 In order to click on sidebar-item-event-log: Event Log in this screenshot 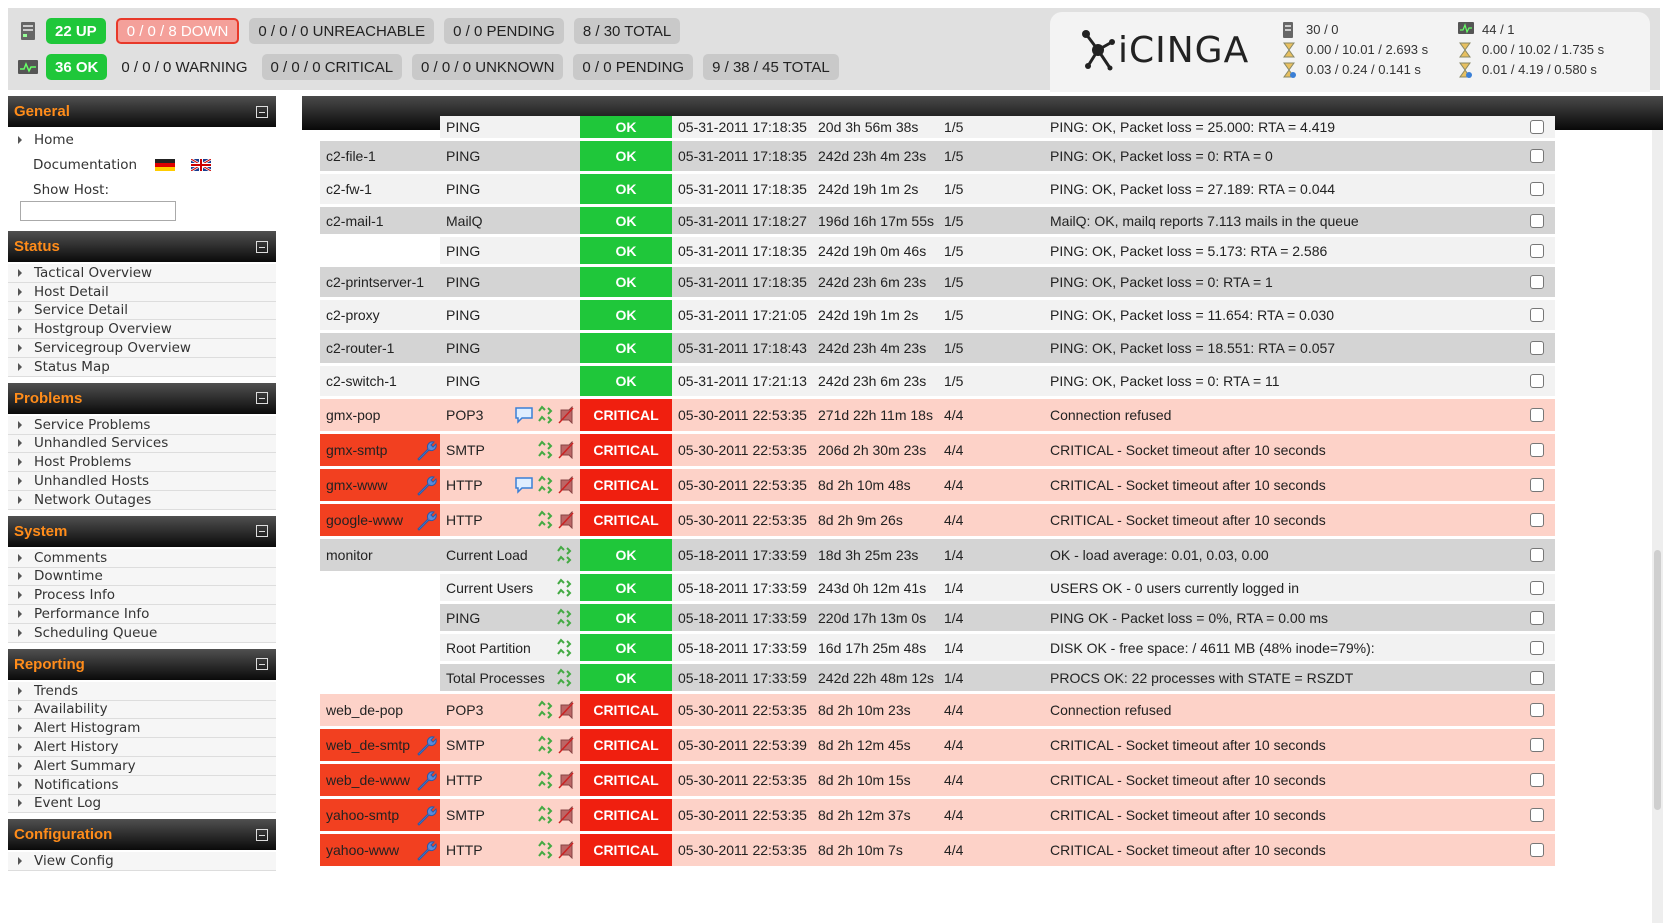, I will do `click(142, 804)`.